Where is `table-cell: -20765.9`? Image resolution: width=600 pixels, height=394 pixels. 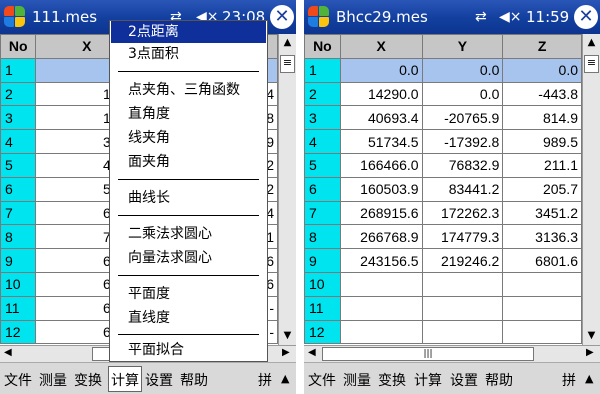
table-cell: -20765.9 is located at coordinates (462, 118).